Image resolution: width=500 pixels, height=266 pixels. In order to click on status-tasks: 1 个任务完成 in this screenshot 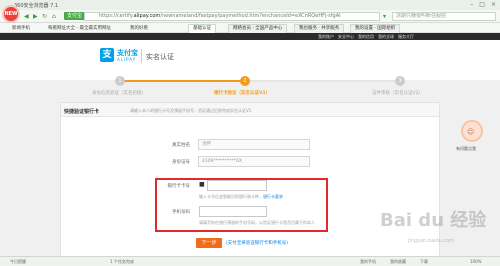, I will do `click(122, 261)`.